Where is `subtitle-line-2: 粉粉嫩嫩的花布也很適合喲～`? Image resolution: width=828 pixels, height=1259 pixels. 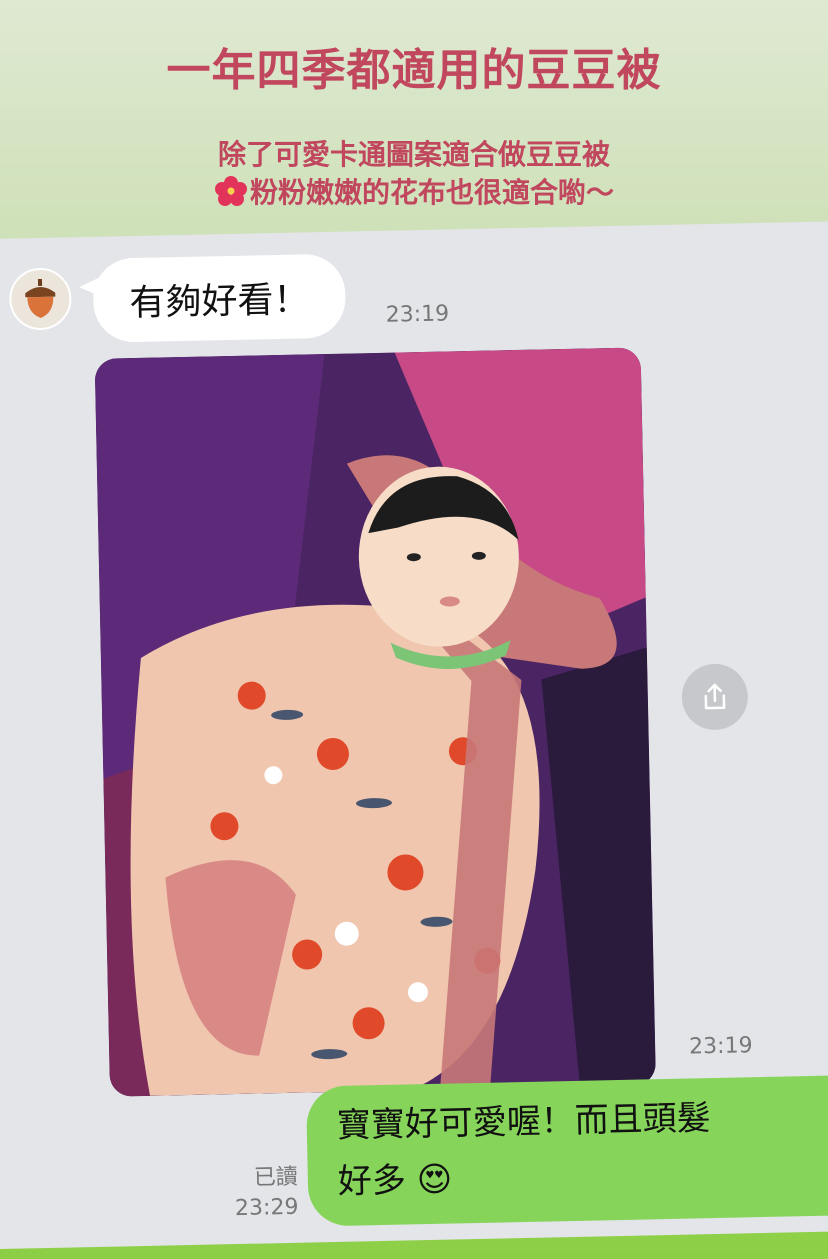 subtitle-line-2: 粉粉嫩嫩的花布也很適合喲～ is located at coordinates (431, 192).